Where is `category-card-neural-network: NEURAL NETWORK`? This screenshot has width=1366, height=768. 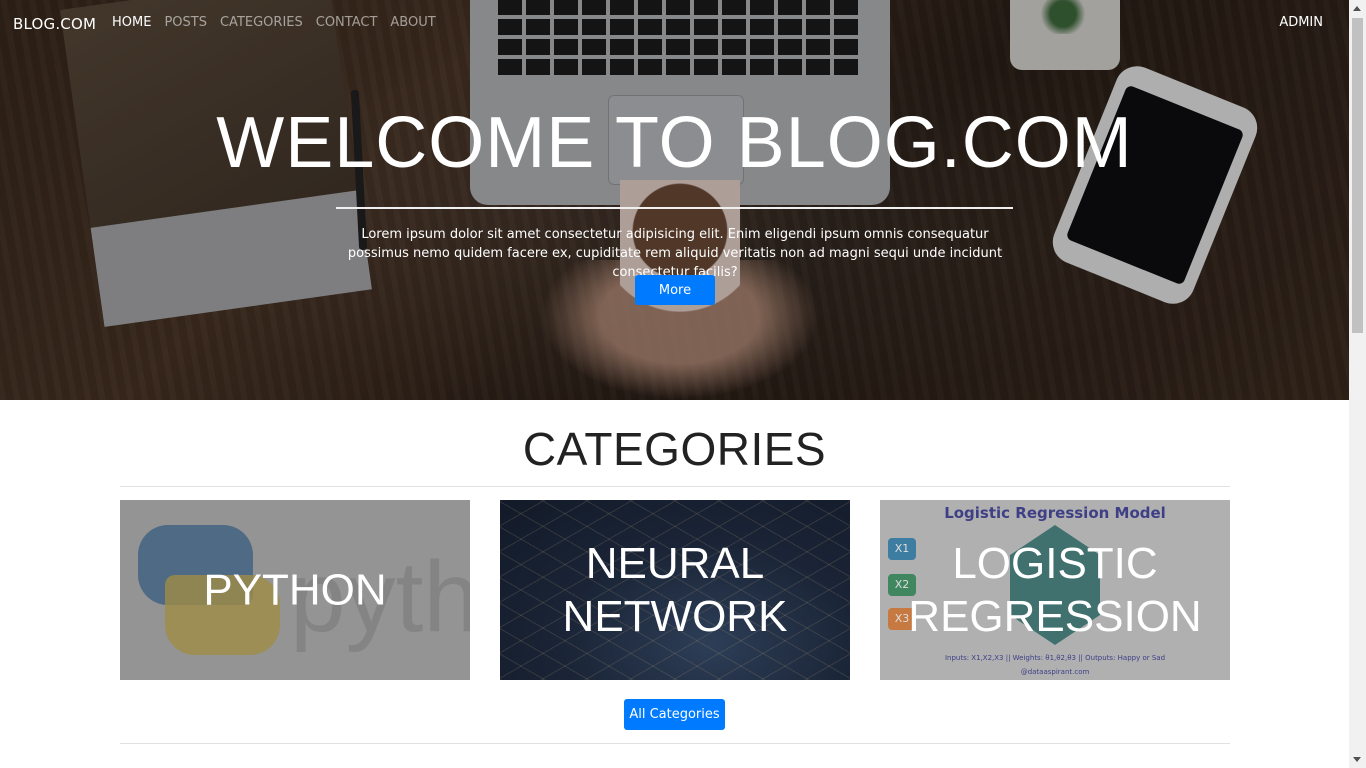 category-card-neural-network: NEURAL NETWORK is located at coordinates (675, 590).